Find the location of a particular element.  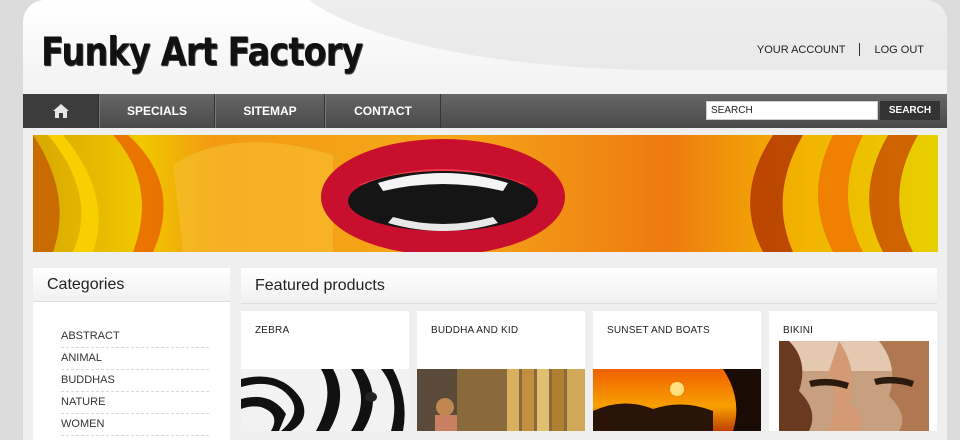

home-icon is located at coordinates (60, 111).